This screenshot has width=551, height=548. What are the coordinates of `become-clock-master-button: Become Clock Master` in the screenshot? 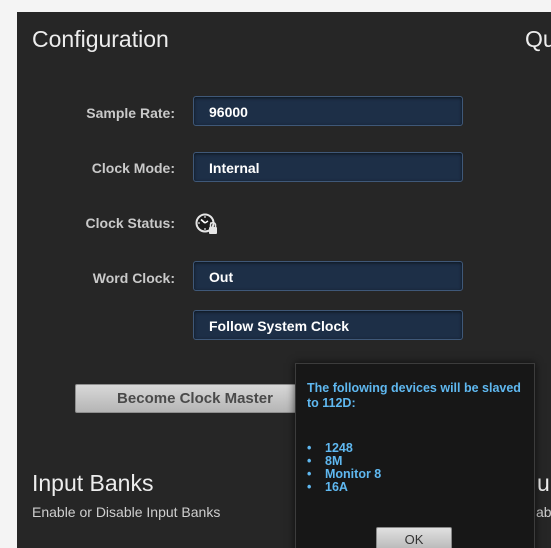 It's located at (195, 398).